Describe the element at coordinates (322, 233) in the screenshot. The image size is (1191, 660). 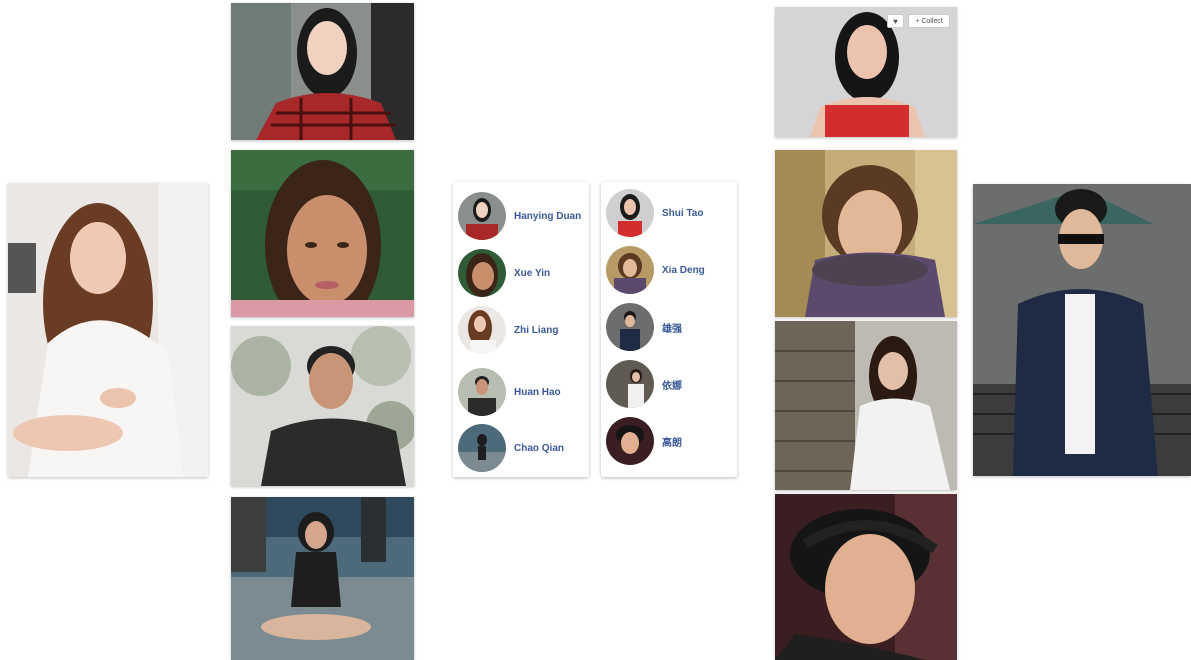
I see `photo-woman-closeup-green` at that location.